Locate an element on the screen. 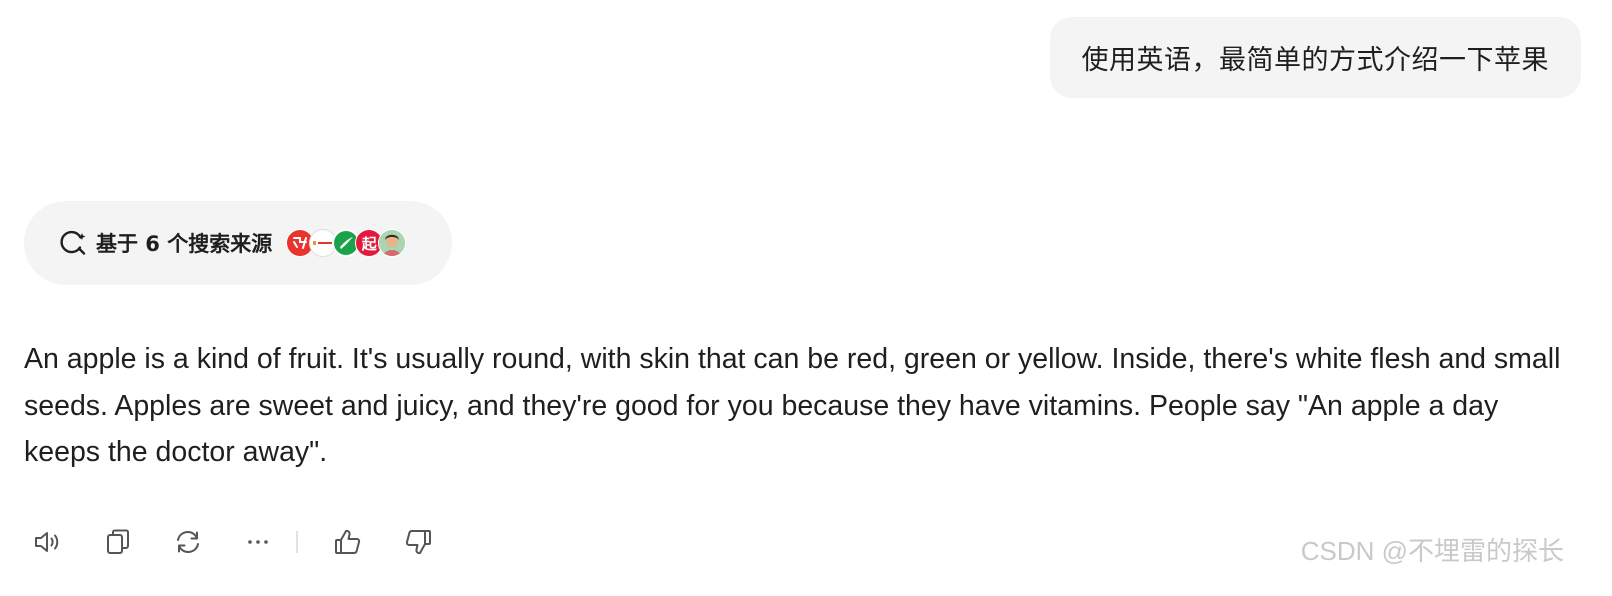 This screenshot has height=596, width=1612. user-message-text: 使用英语，最简单的方式介绍一下苹果 is located at coordinates (1315, 60).